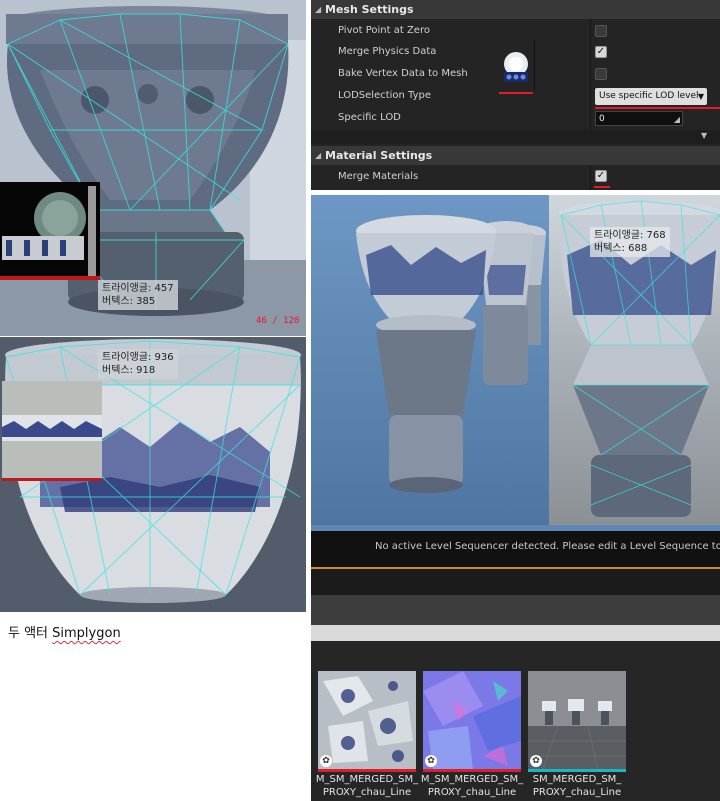  I want to click on caption-prefix: 두 액터, so click(30, 633).